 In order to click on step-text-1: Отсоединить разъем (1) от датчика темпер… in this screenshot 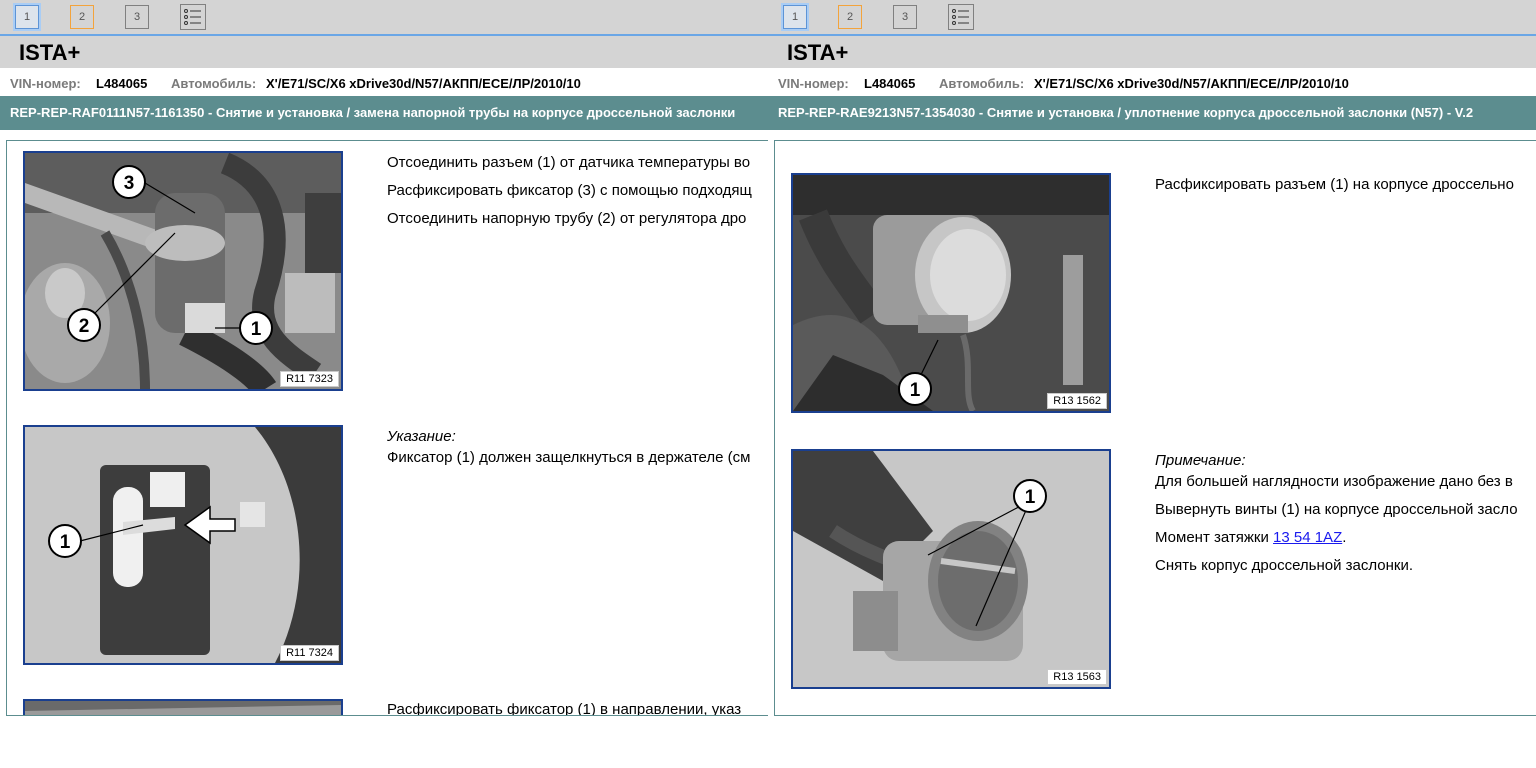, I will do `click(569, 162)`.